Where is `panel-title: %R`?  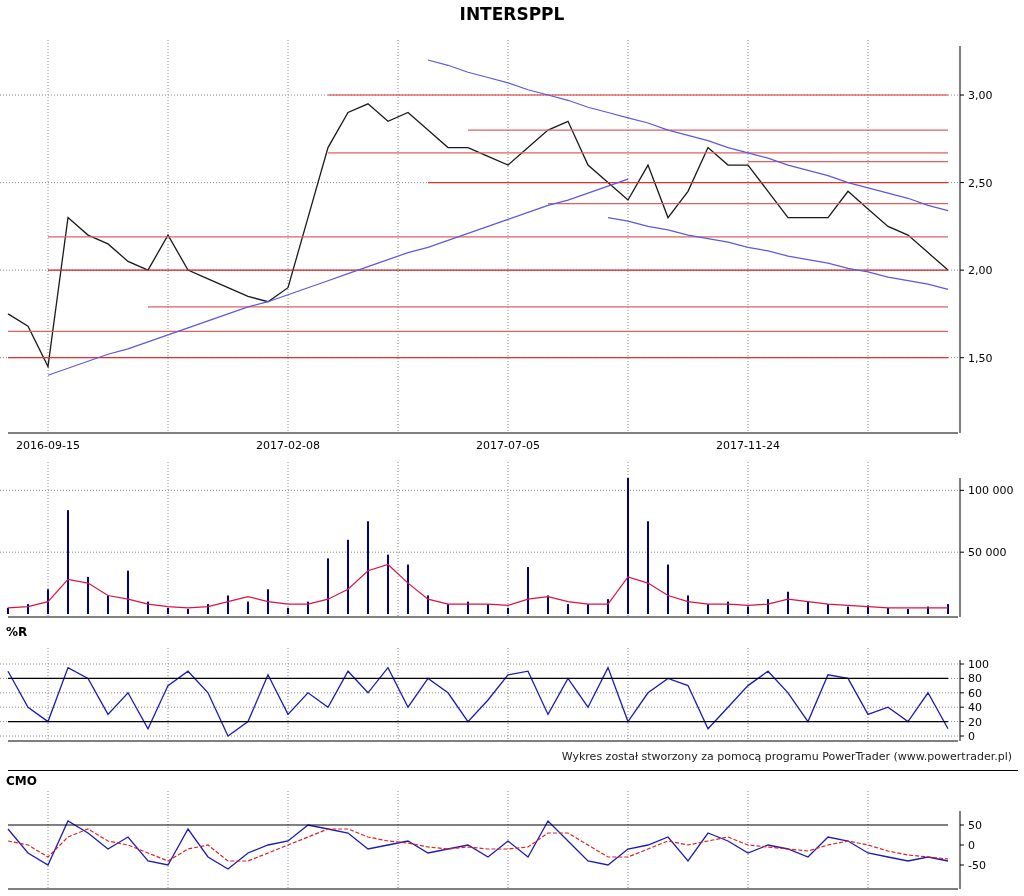 panel-title: %R is located at coordinates (16, 632).